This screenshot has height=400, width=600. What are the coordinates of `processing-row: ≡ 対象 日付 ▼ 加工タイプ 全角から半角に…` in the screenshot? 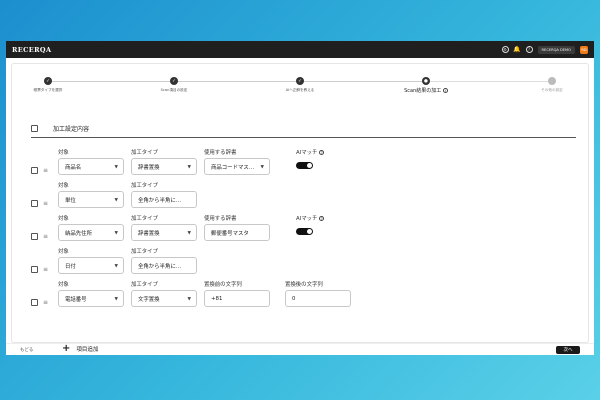 It's located at (301, 262).